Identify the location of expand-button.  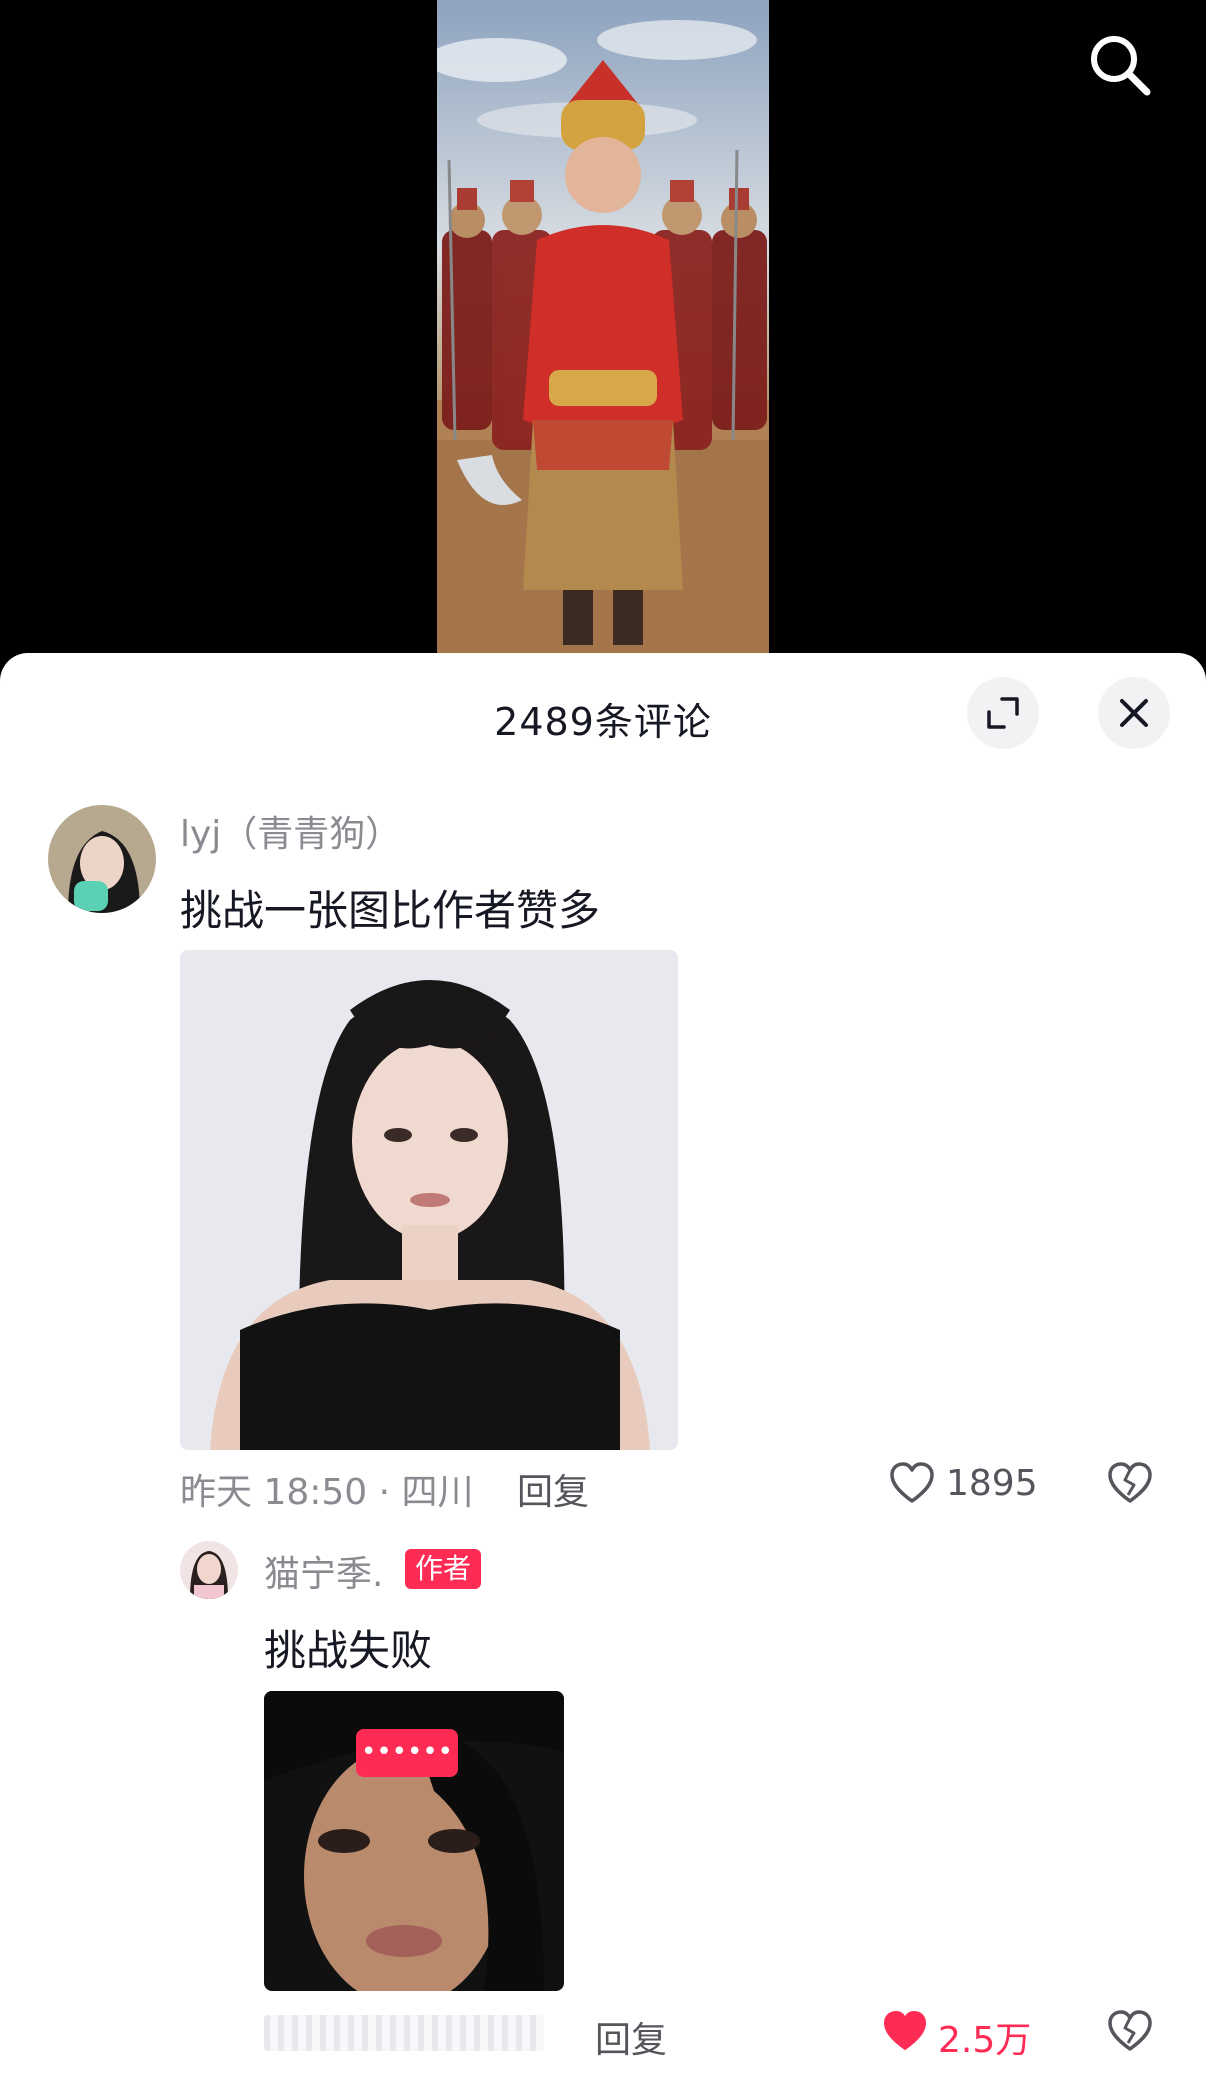
(1003, 713).